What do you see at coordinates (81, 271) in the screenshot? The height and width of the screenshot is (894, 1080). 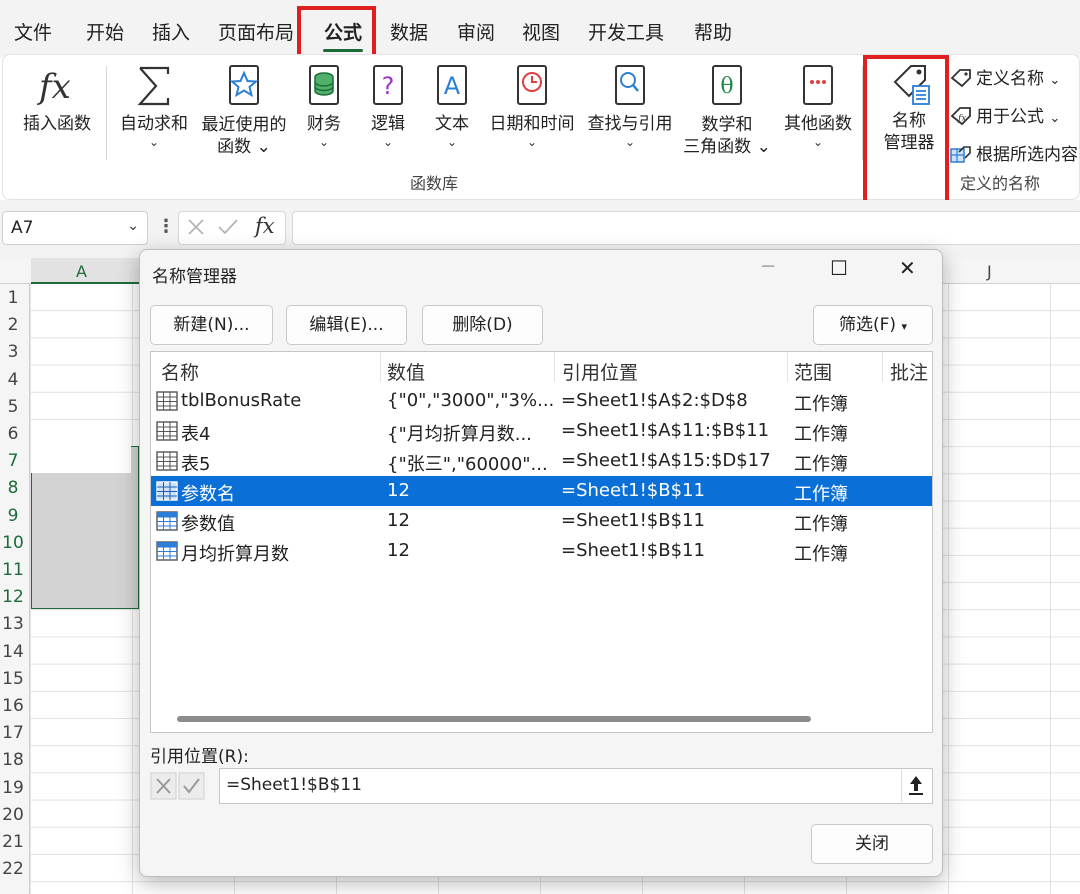 I see `column-header-a: A` at bounding box center [81, 271].